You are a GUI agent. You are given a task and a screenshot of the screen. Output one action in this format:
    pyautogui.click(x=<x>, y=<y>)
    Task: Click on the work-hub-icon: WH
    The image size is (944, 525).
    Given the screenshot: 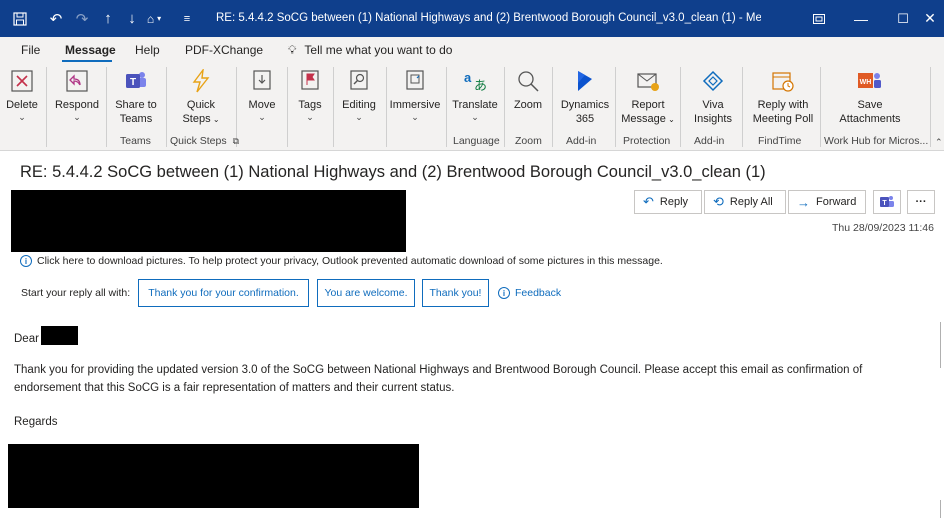 What is the action you would take?
    pyautogui.click(x=870, y=81)
    